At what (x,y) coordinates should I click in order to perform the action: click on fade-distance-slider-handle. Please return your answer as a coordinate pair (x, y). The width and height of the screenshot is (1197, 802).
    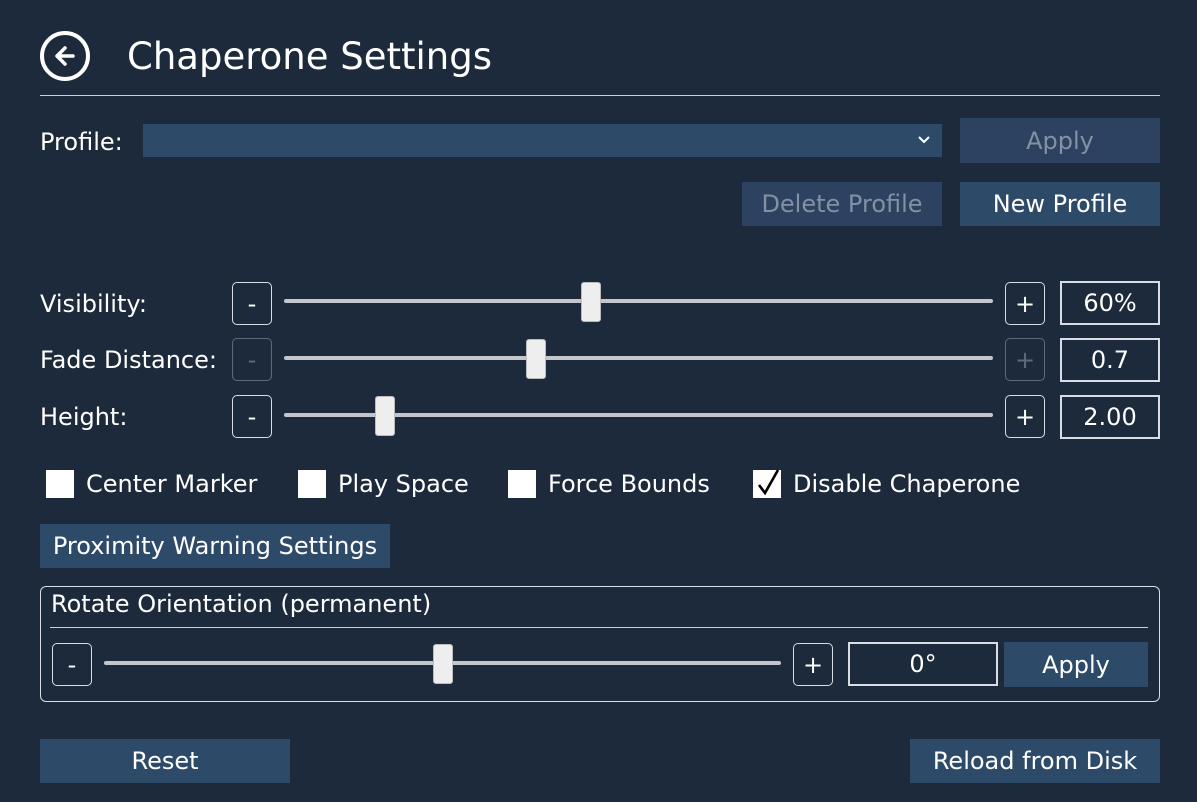
    Looking at the image, I should click on (535, 359).